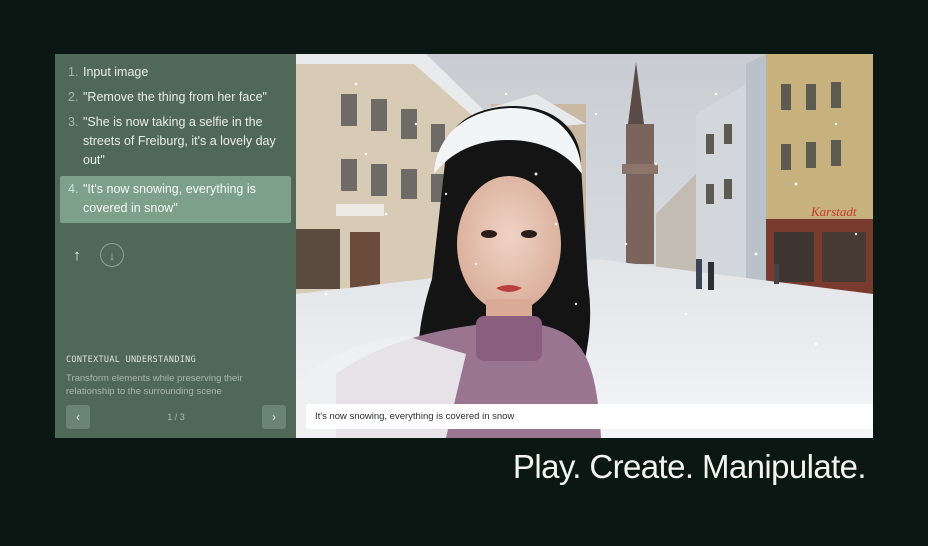  I want to click on pager: ‹ 1 / 3 ›, so click(176, 417).